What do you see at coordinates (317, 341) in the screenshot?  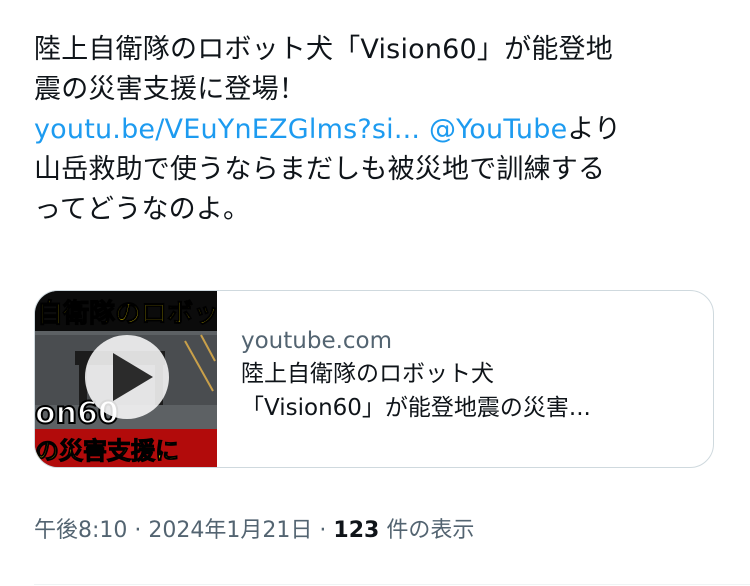 I see `card-domain: youtube.com` at bounding box center [317, 341].